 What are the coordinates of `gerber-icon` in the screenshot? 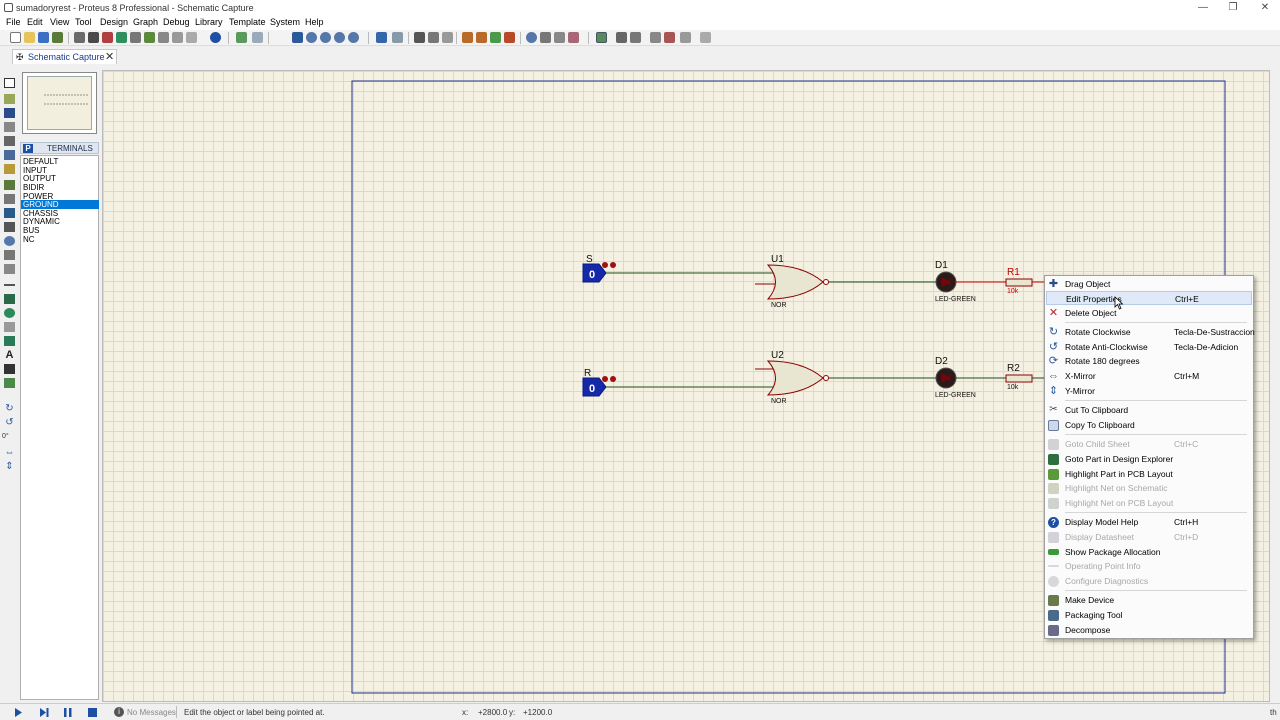 It's located at (135, 37).